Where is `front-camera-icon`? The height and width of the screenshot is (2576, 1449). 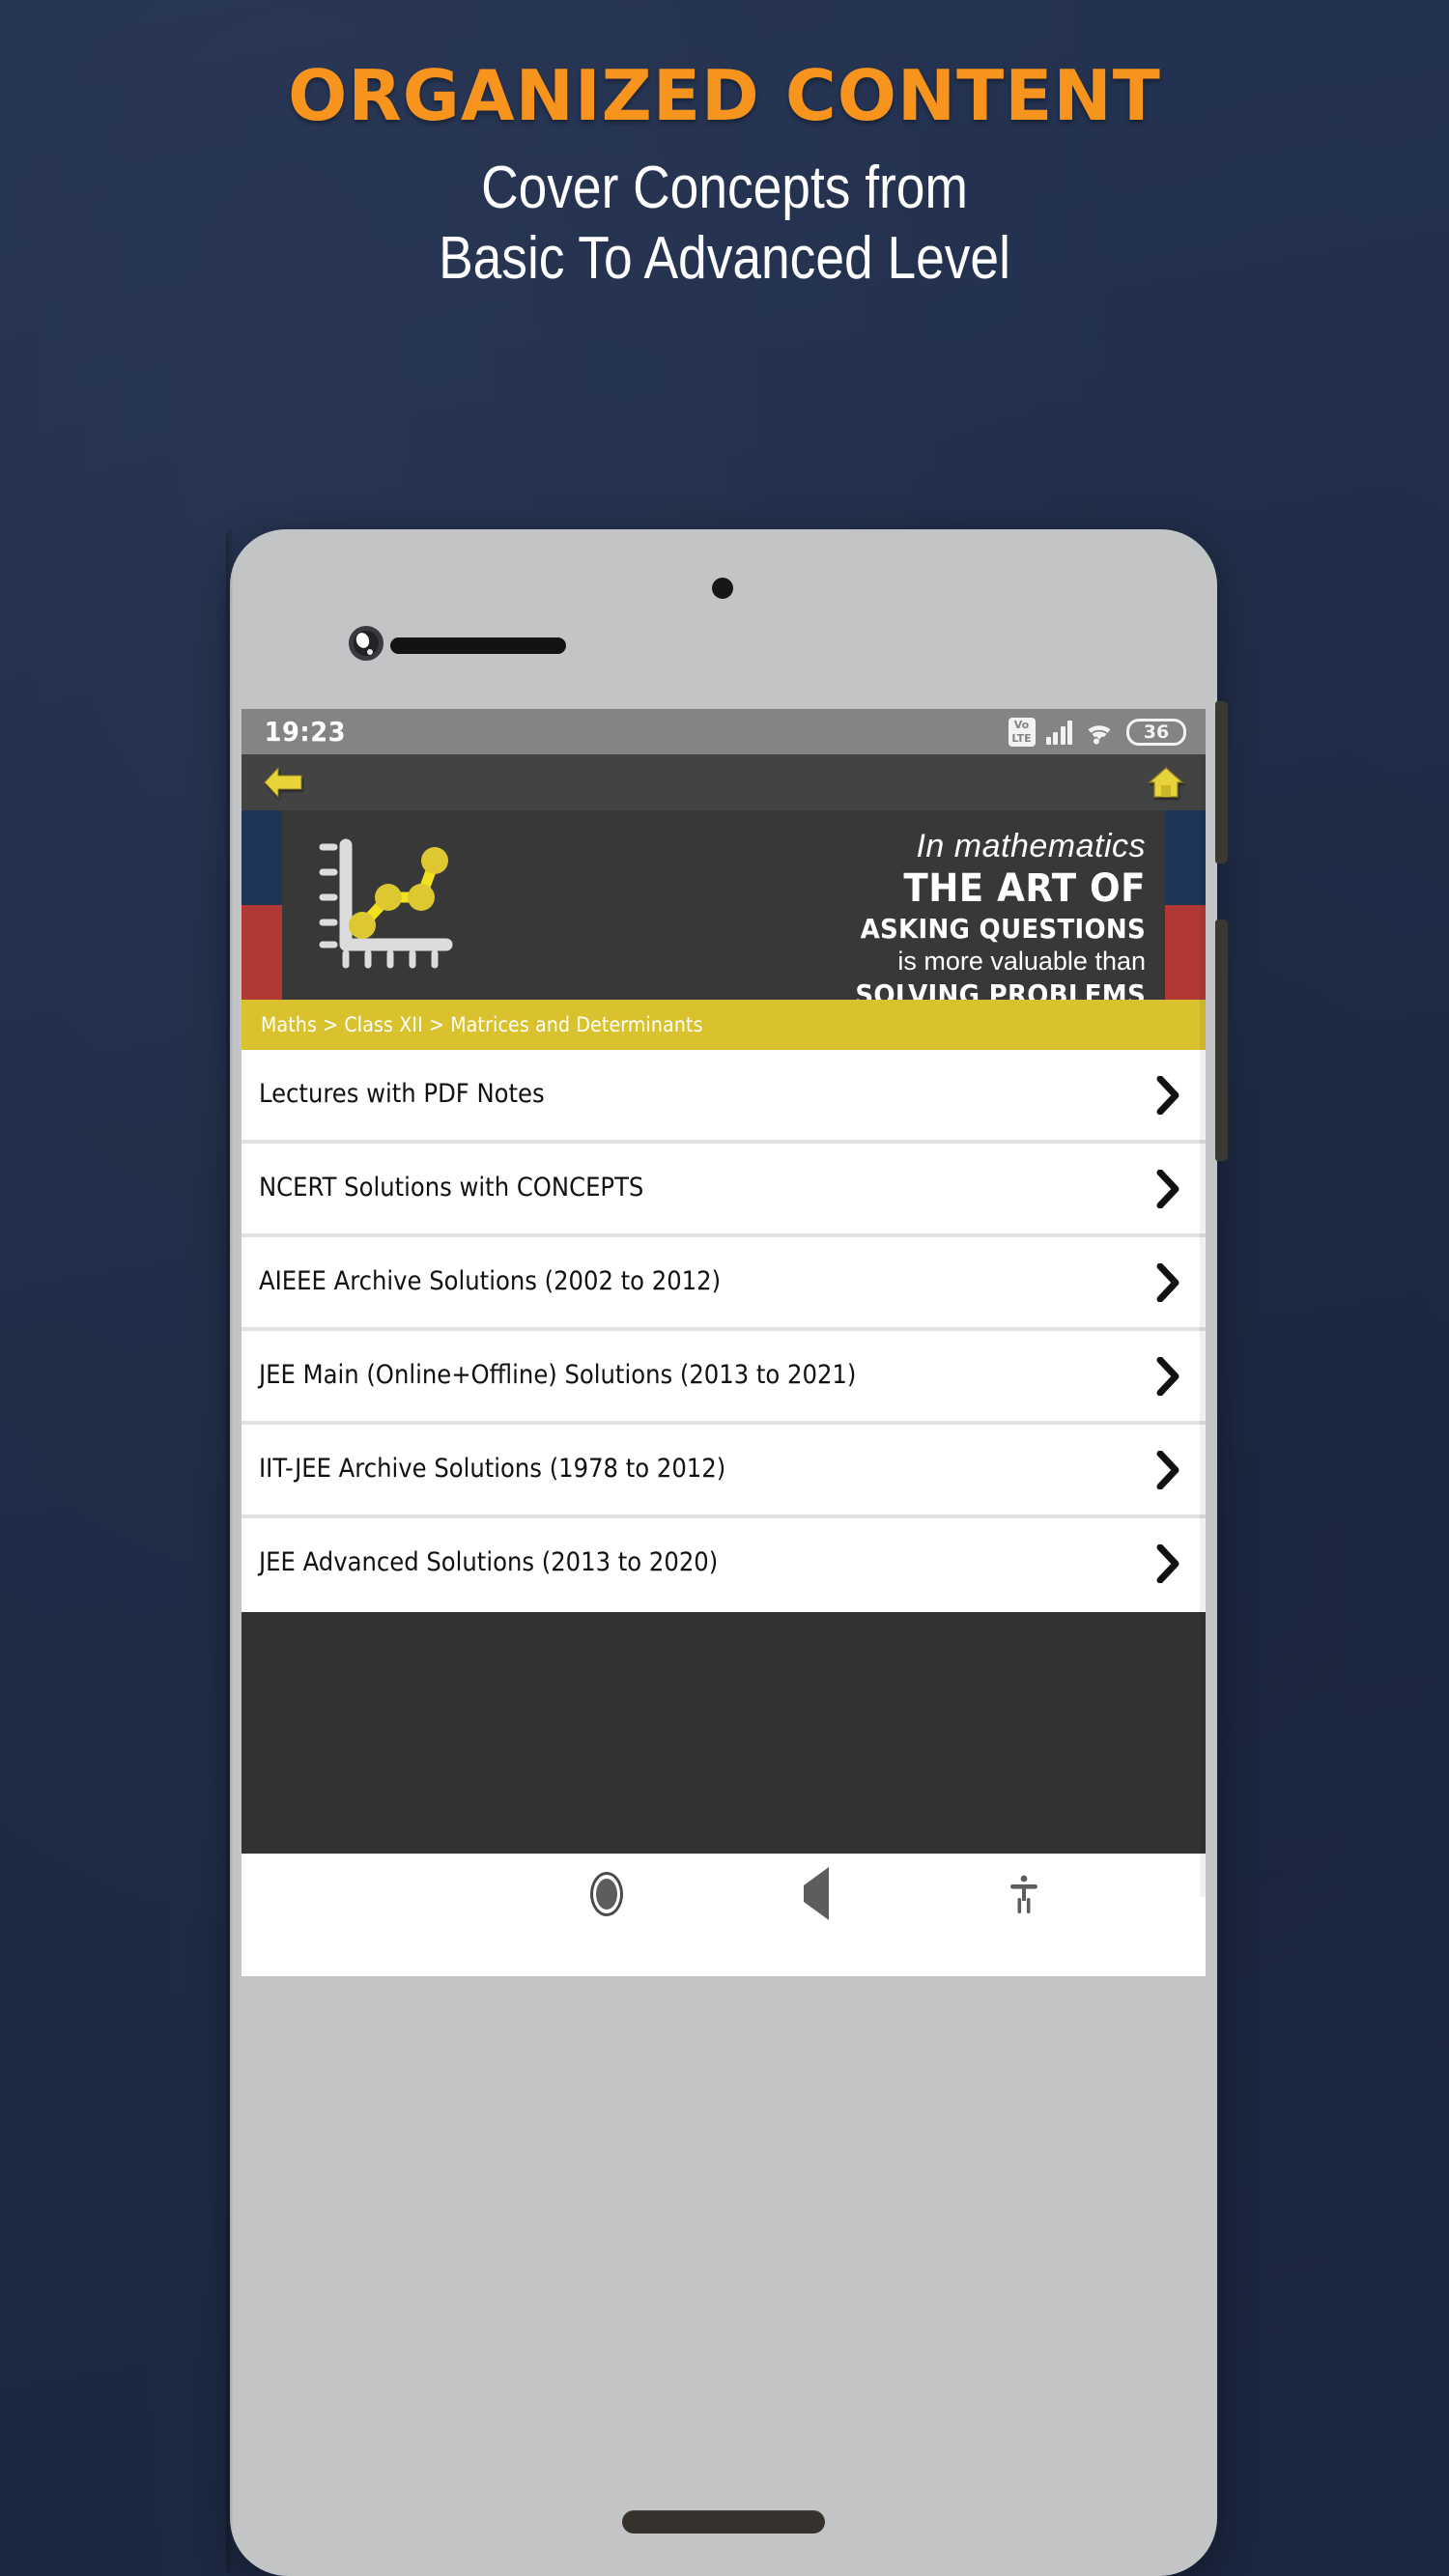 front-camera-icon is located at coordinates (366, 643).